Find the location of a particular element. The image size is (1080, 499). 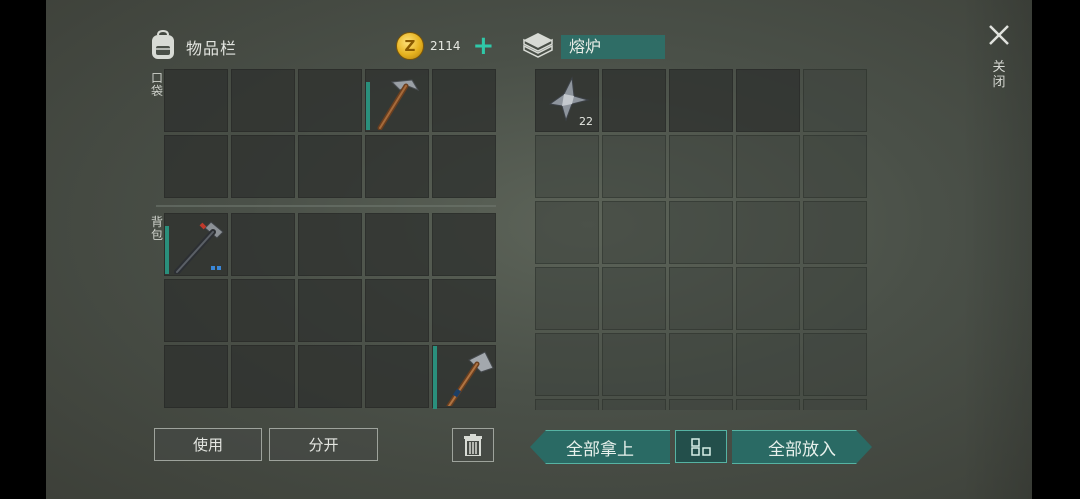

furnace-header: 熔炉 is located at coordinates (593, 47).